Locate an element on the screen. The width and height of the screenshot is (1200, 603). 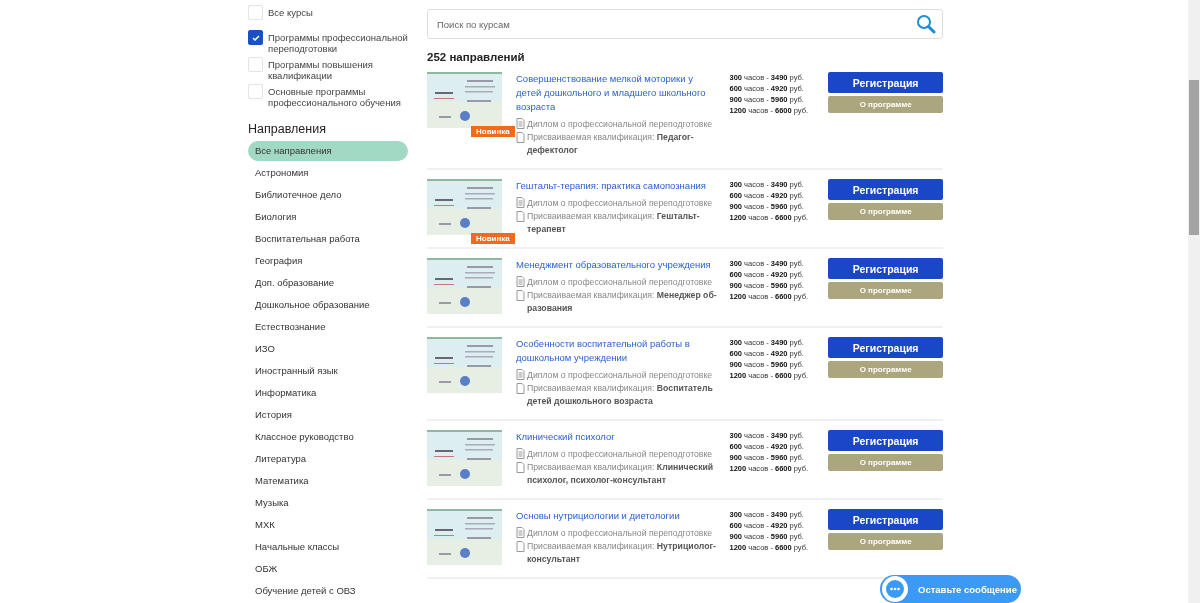
course-title-link: Совершенствование мелкой моторики у детей дошкольного и младшего школьного возраста is located at coordinates (616, 93).